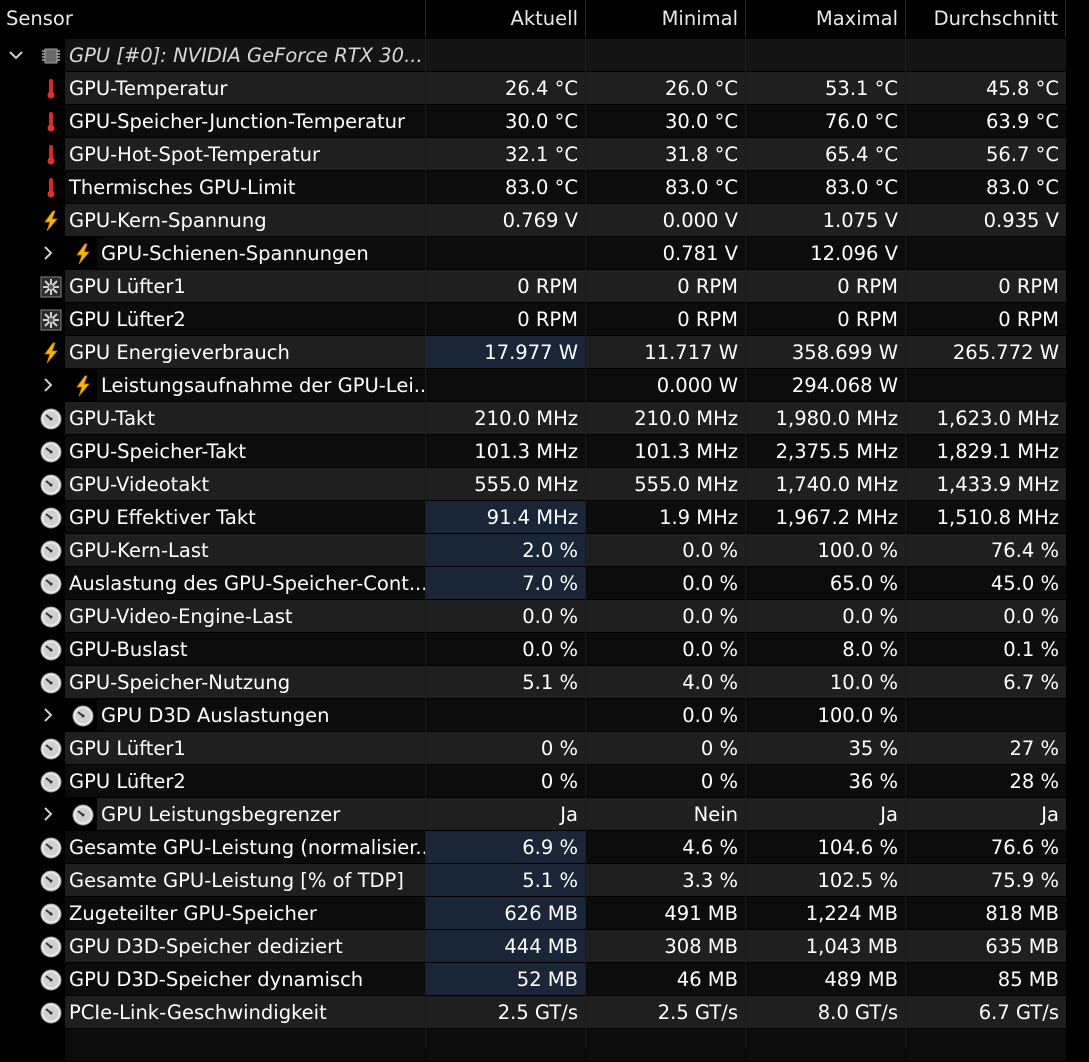  I want to click on value-avg: 1,829.1 MHz, so click(986, 451).